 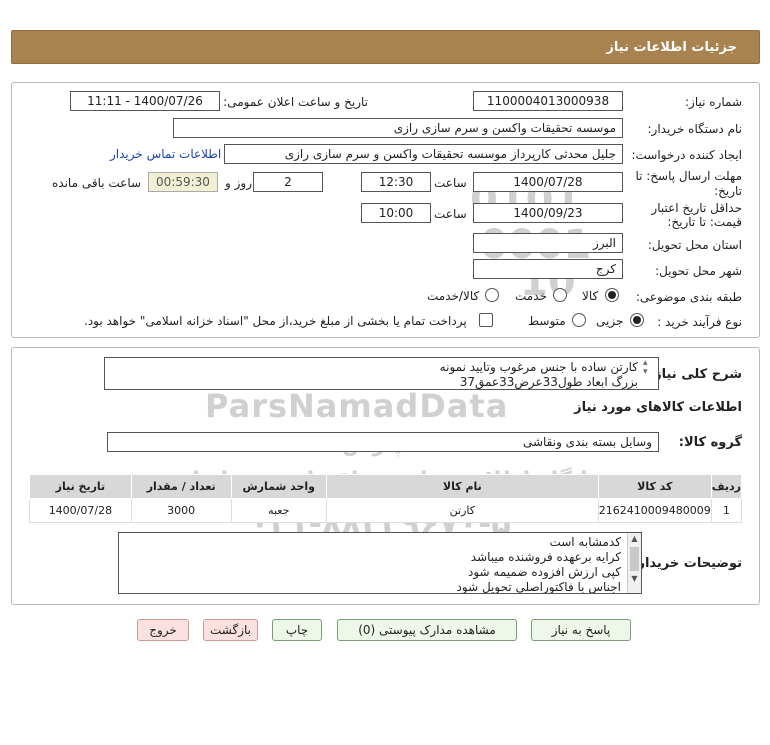 What do you see at coordinates (726, 486) in the screenshot?
I see `col-row: ردیف` at bounding box center [726, 486].